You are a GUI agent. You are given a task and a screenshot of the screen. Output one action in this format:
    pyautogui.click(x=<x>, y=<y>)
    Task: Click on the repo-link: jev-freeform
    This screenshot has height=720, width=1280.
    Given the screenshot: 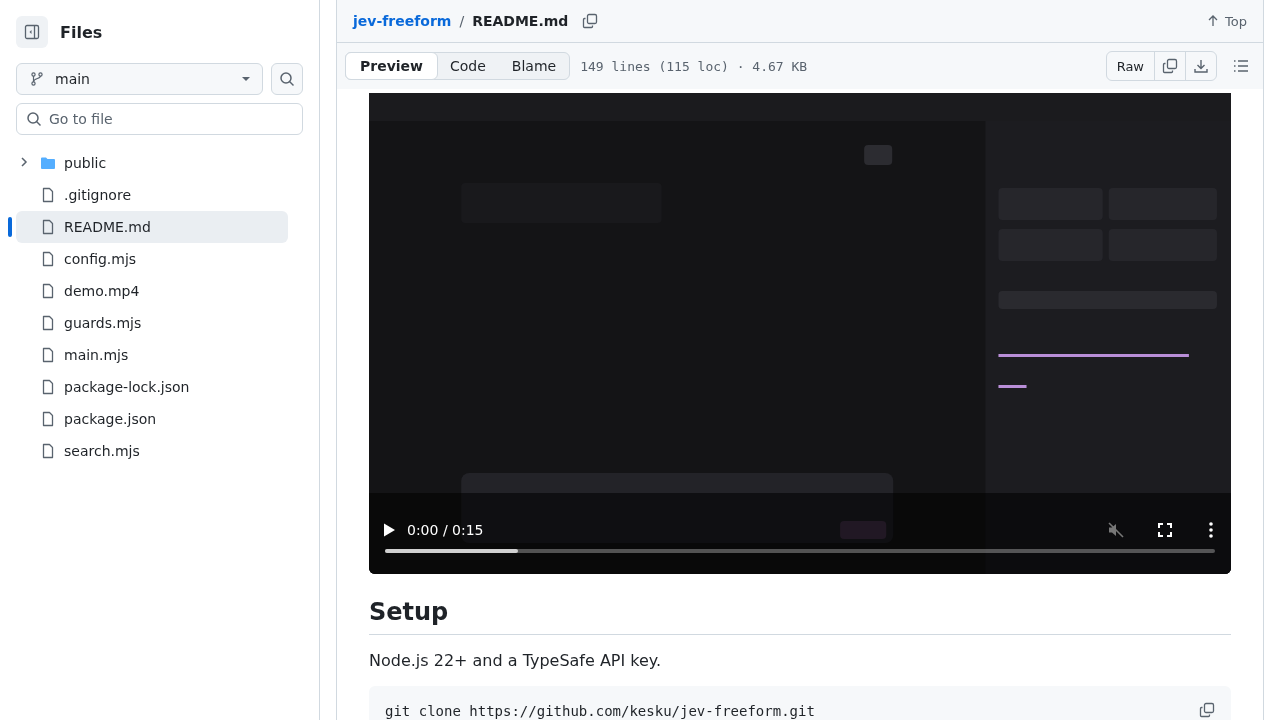 What is the action you would take?
    pyautogui.click(x=402, y=21)
    